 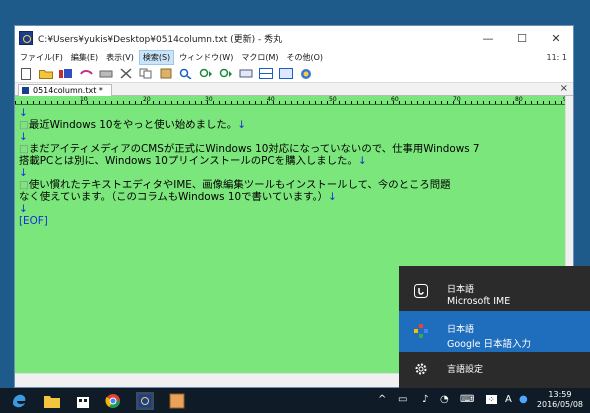 I want to click on ruler-mark: 70, so click(x=457, y=99).